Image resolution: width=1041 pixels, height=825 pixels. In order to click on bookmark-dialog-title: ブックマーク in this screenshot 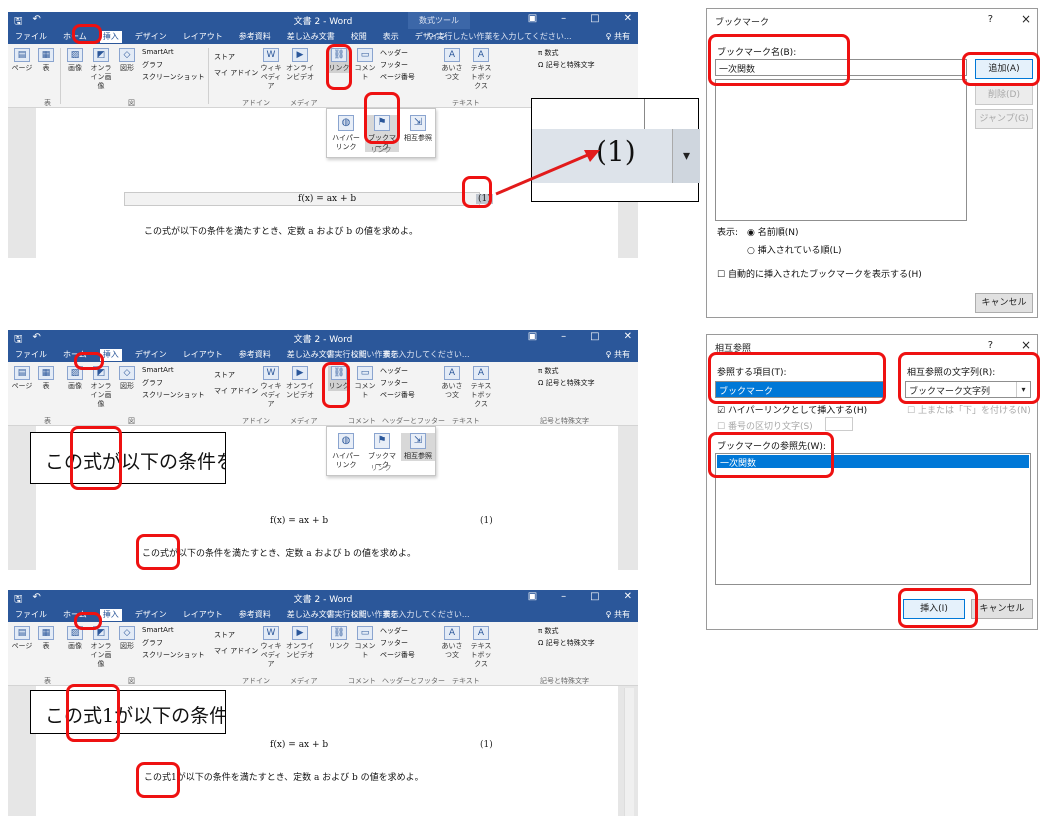, I will do `click(742, 23)`.